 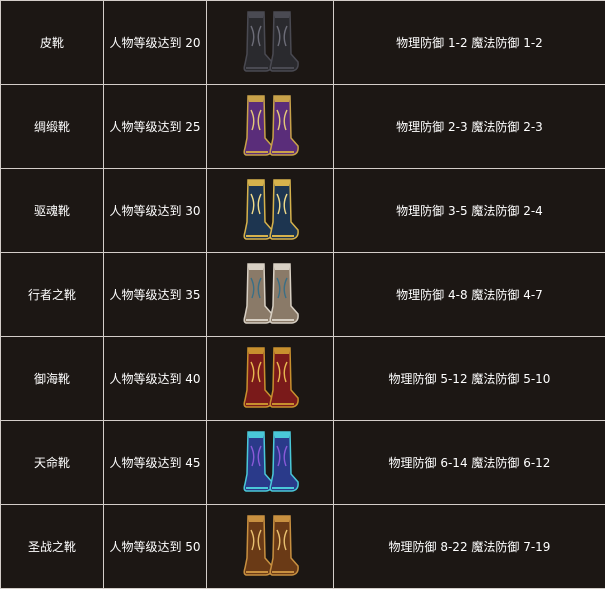 I want to click on item-name: 御海靴, so click(x=52, y=378).